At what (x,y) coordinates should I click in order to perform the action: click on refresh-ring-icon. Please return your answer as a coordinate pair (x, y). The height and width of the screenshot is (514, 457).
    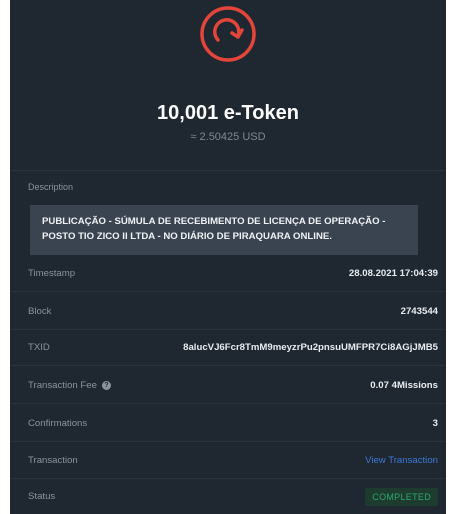
    Looking at the image, I should click on (228, 34).